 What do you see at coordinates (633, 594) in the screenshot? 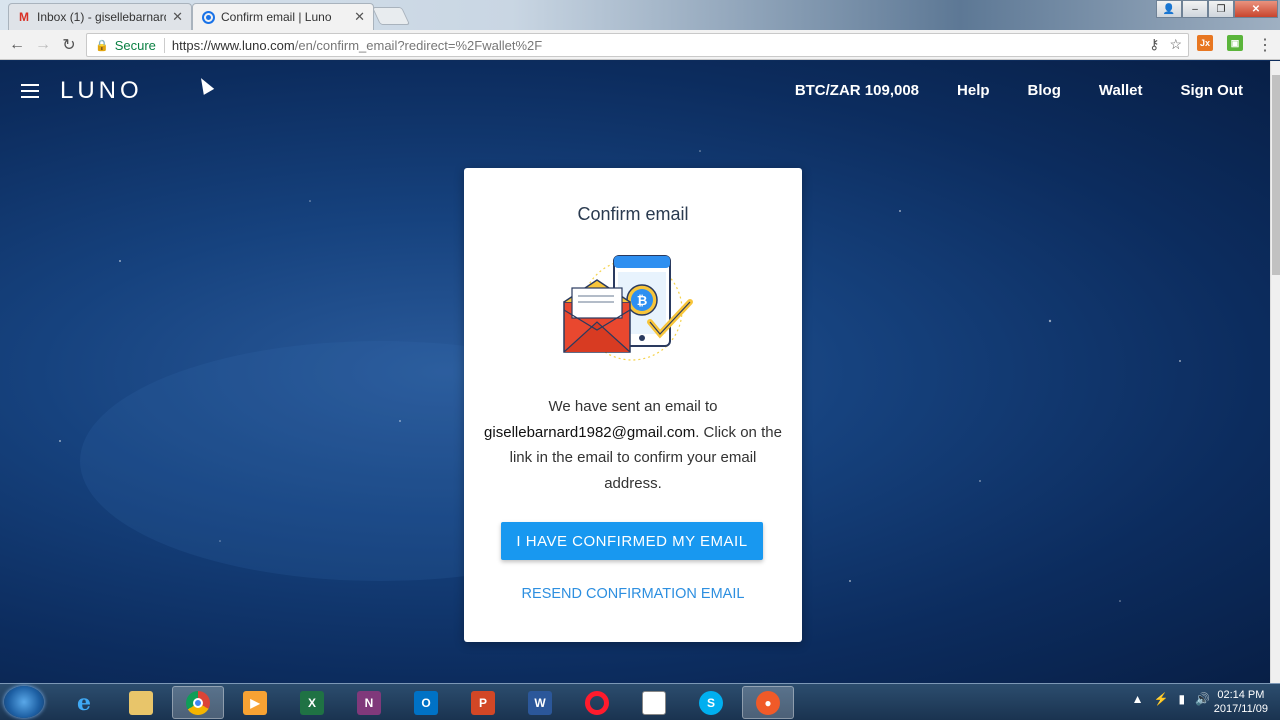
I see `resend-email-link: RESEND CONFIRMATION EMAIL` at bounding box center [633, 594].